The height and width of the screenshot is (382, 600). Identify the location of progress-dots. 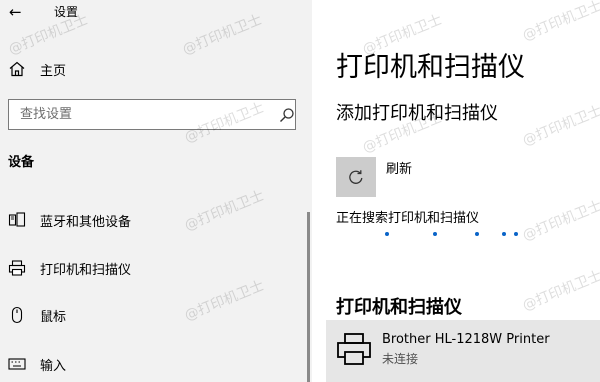
(456, 237).